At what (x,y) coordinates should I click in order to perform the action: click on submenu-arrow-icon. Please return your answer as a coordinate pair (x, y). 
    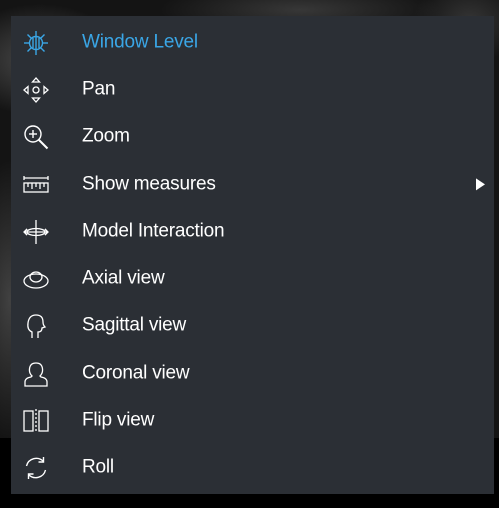
    Looking at the image, I should click on (480, 183).